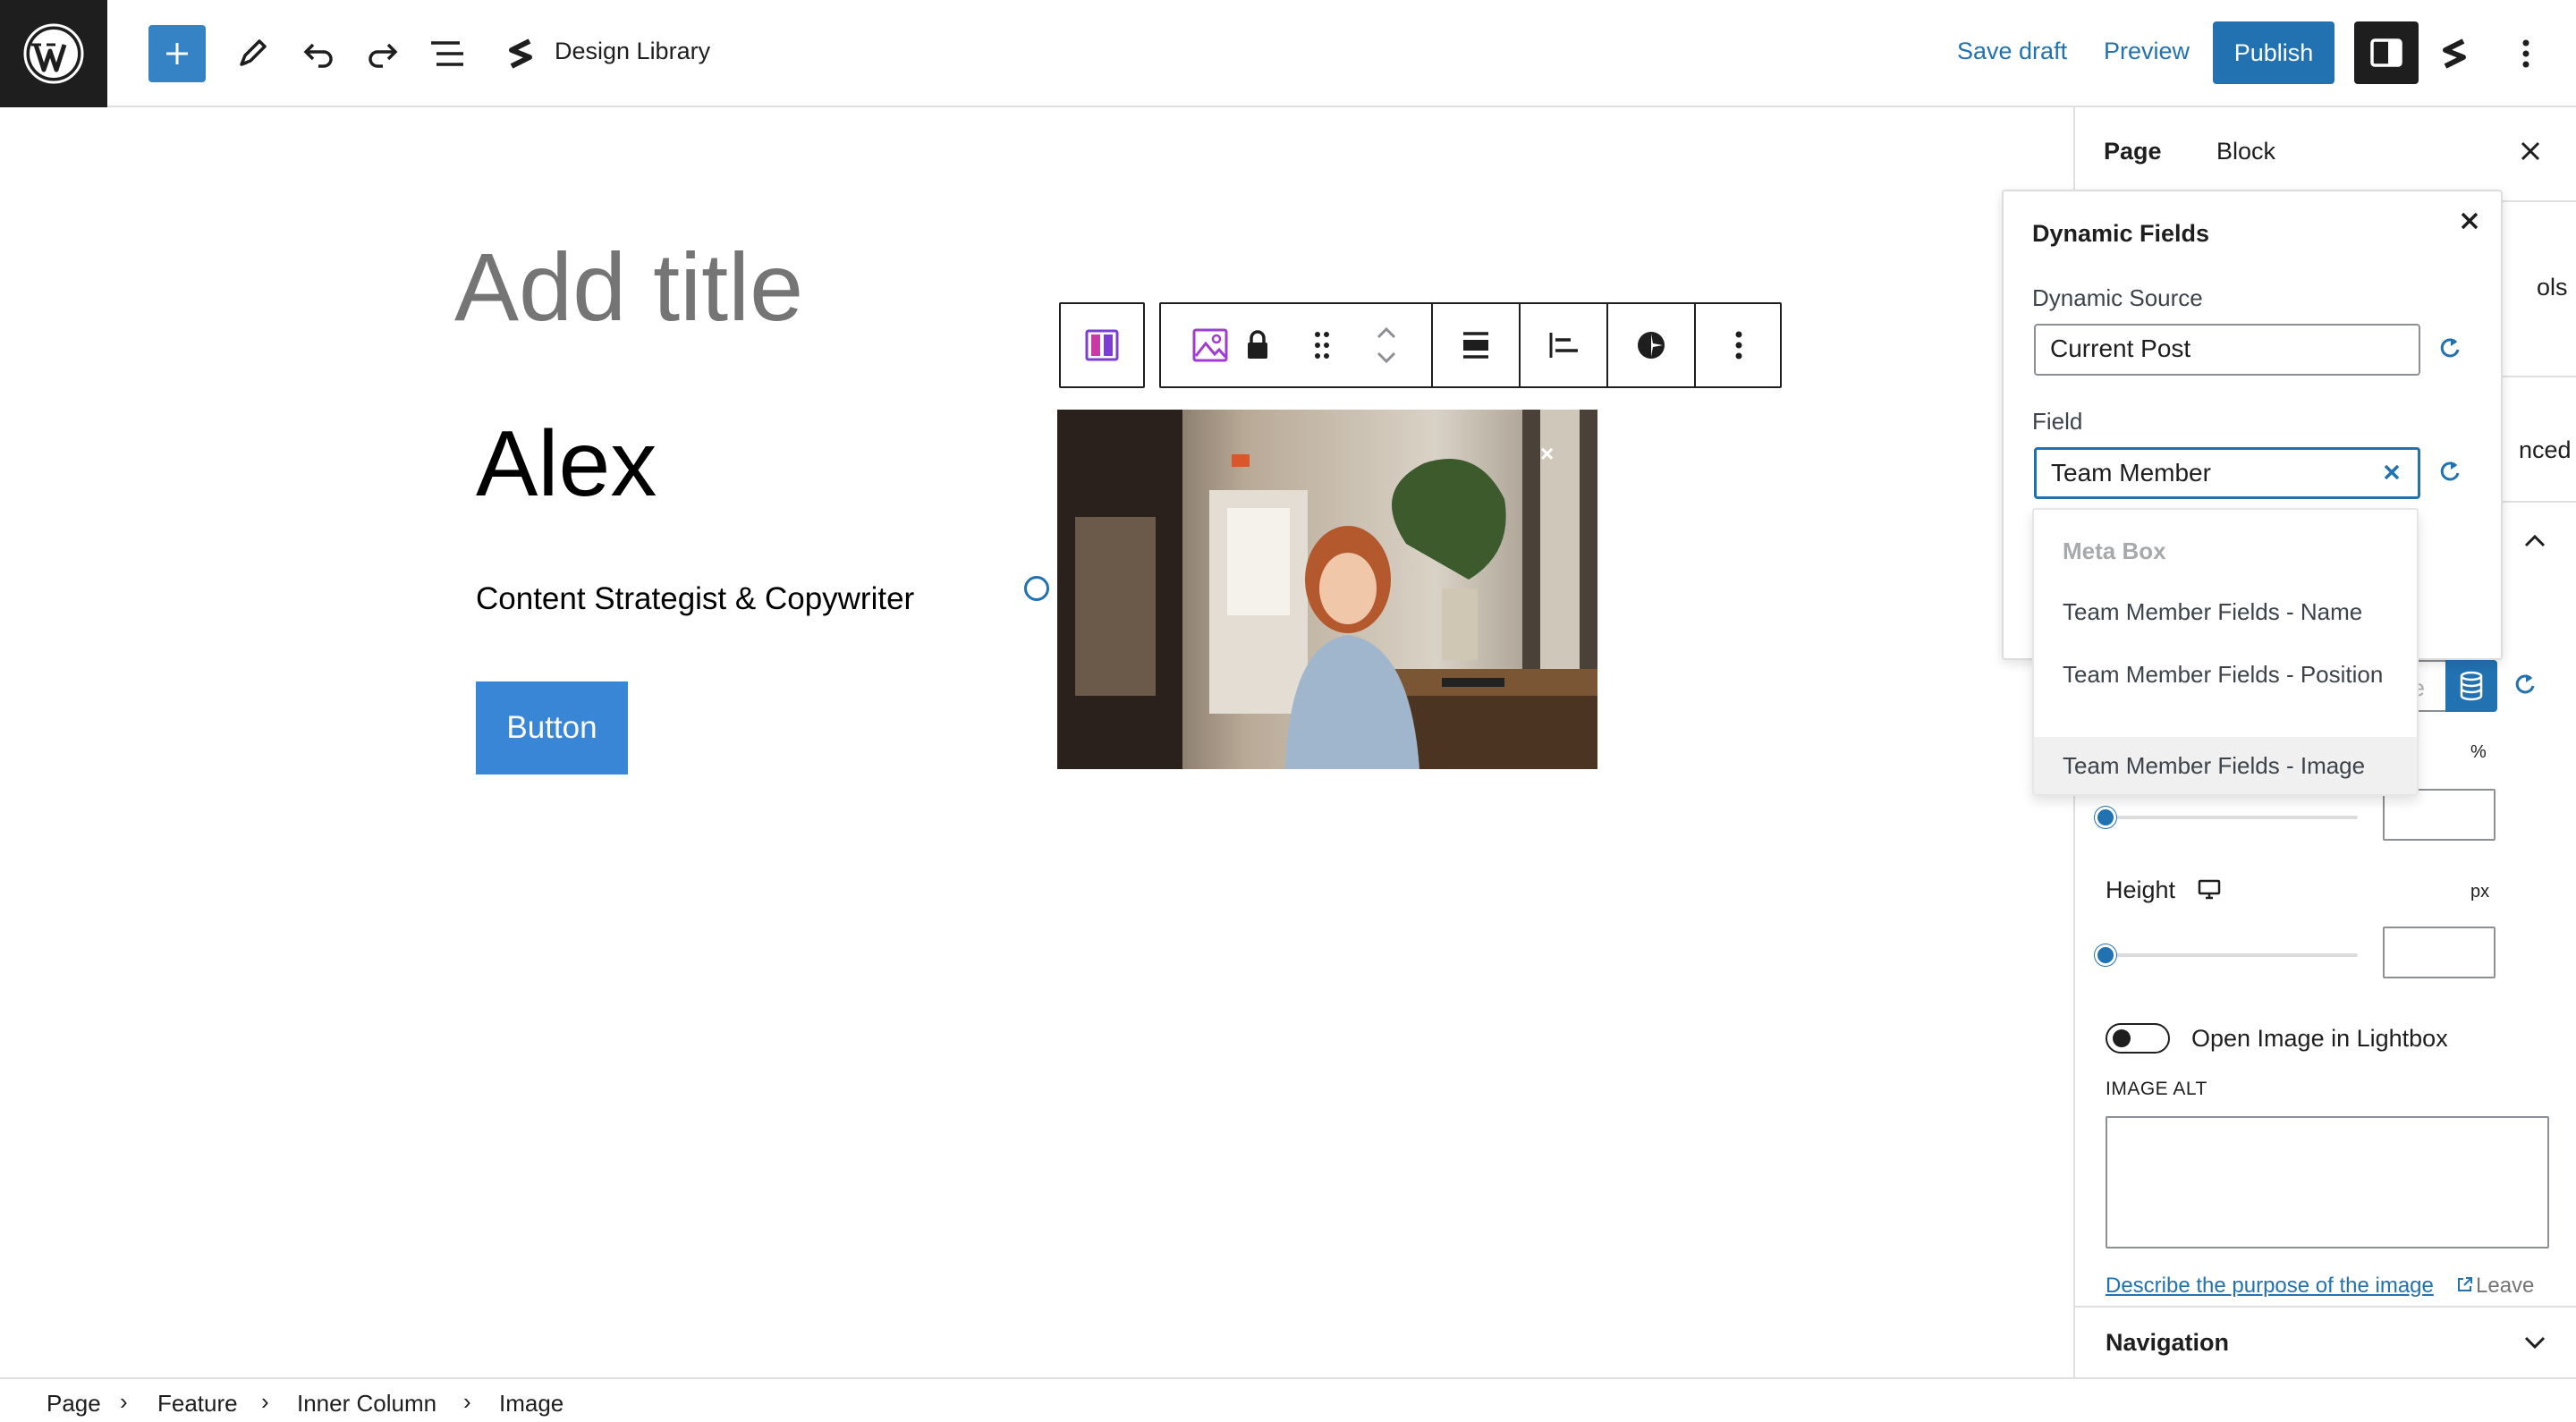 The image size is (2576, 1422). Describe the element at coordinates (2545, 450) in the screenshot. I see `advanced-tab-partial: nced` at that location.